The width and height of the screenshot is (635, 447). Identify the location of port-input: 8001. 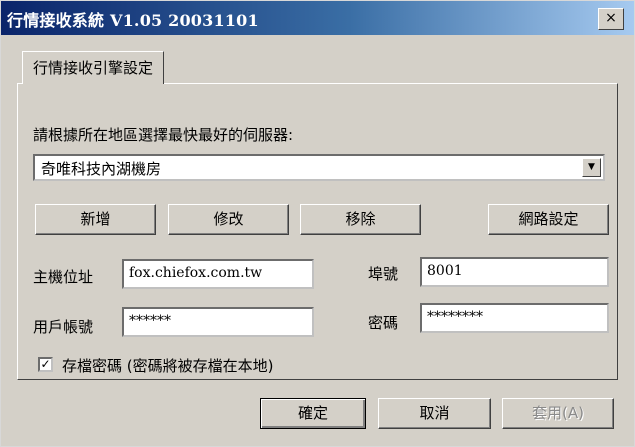
(514, 272).